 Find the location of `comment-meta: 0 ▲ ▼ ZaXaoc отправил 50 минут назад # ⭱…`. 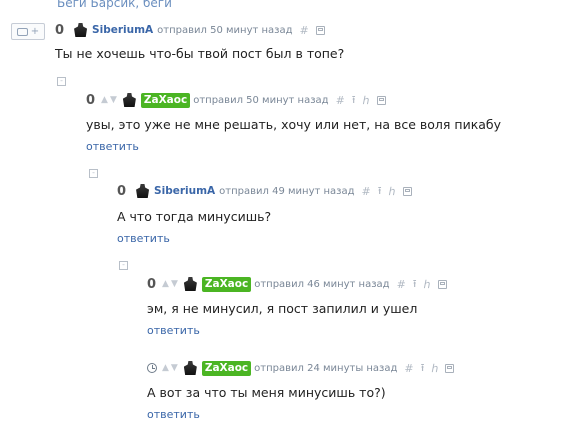

comment-meta: 0 ▲ ▼ ZaXaoc отправил 50 минут назад # ⭱… is located at coordinates (236, 100).